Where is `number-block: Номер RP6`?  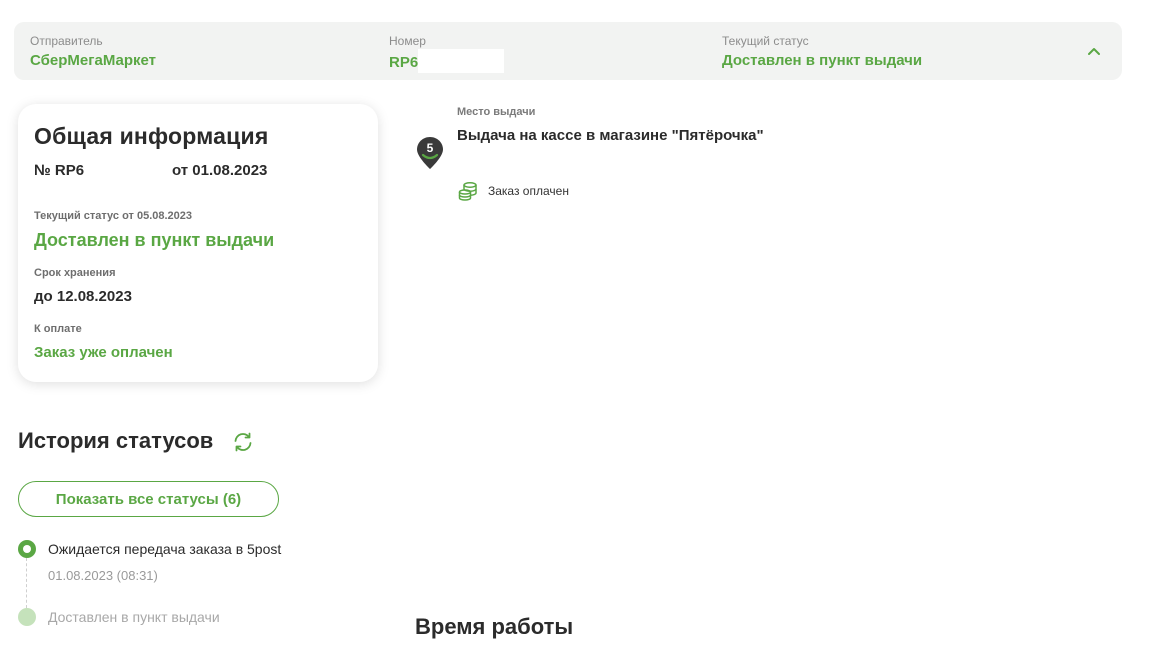
number-block: Номер RP6 is located at coordinates (447, 54).